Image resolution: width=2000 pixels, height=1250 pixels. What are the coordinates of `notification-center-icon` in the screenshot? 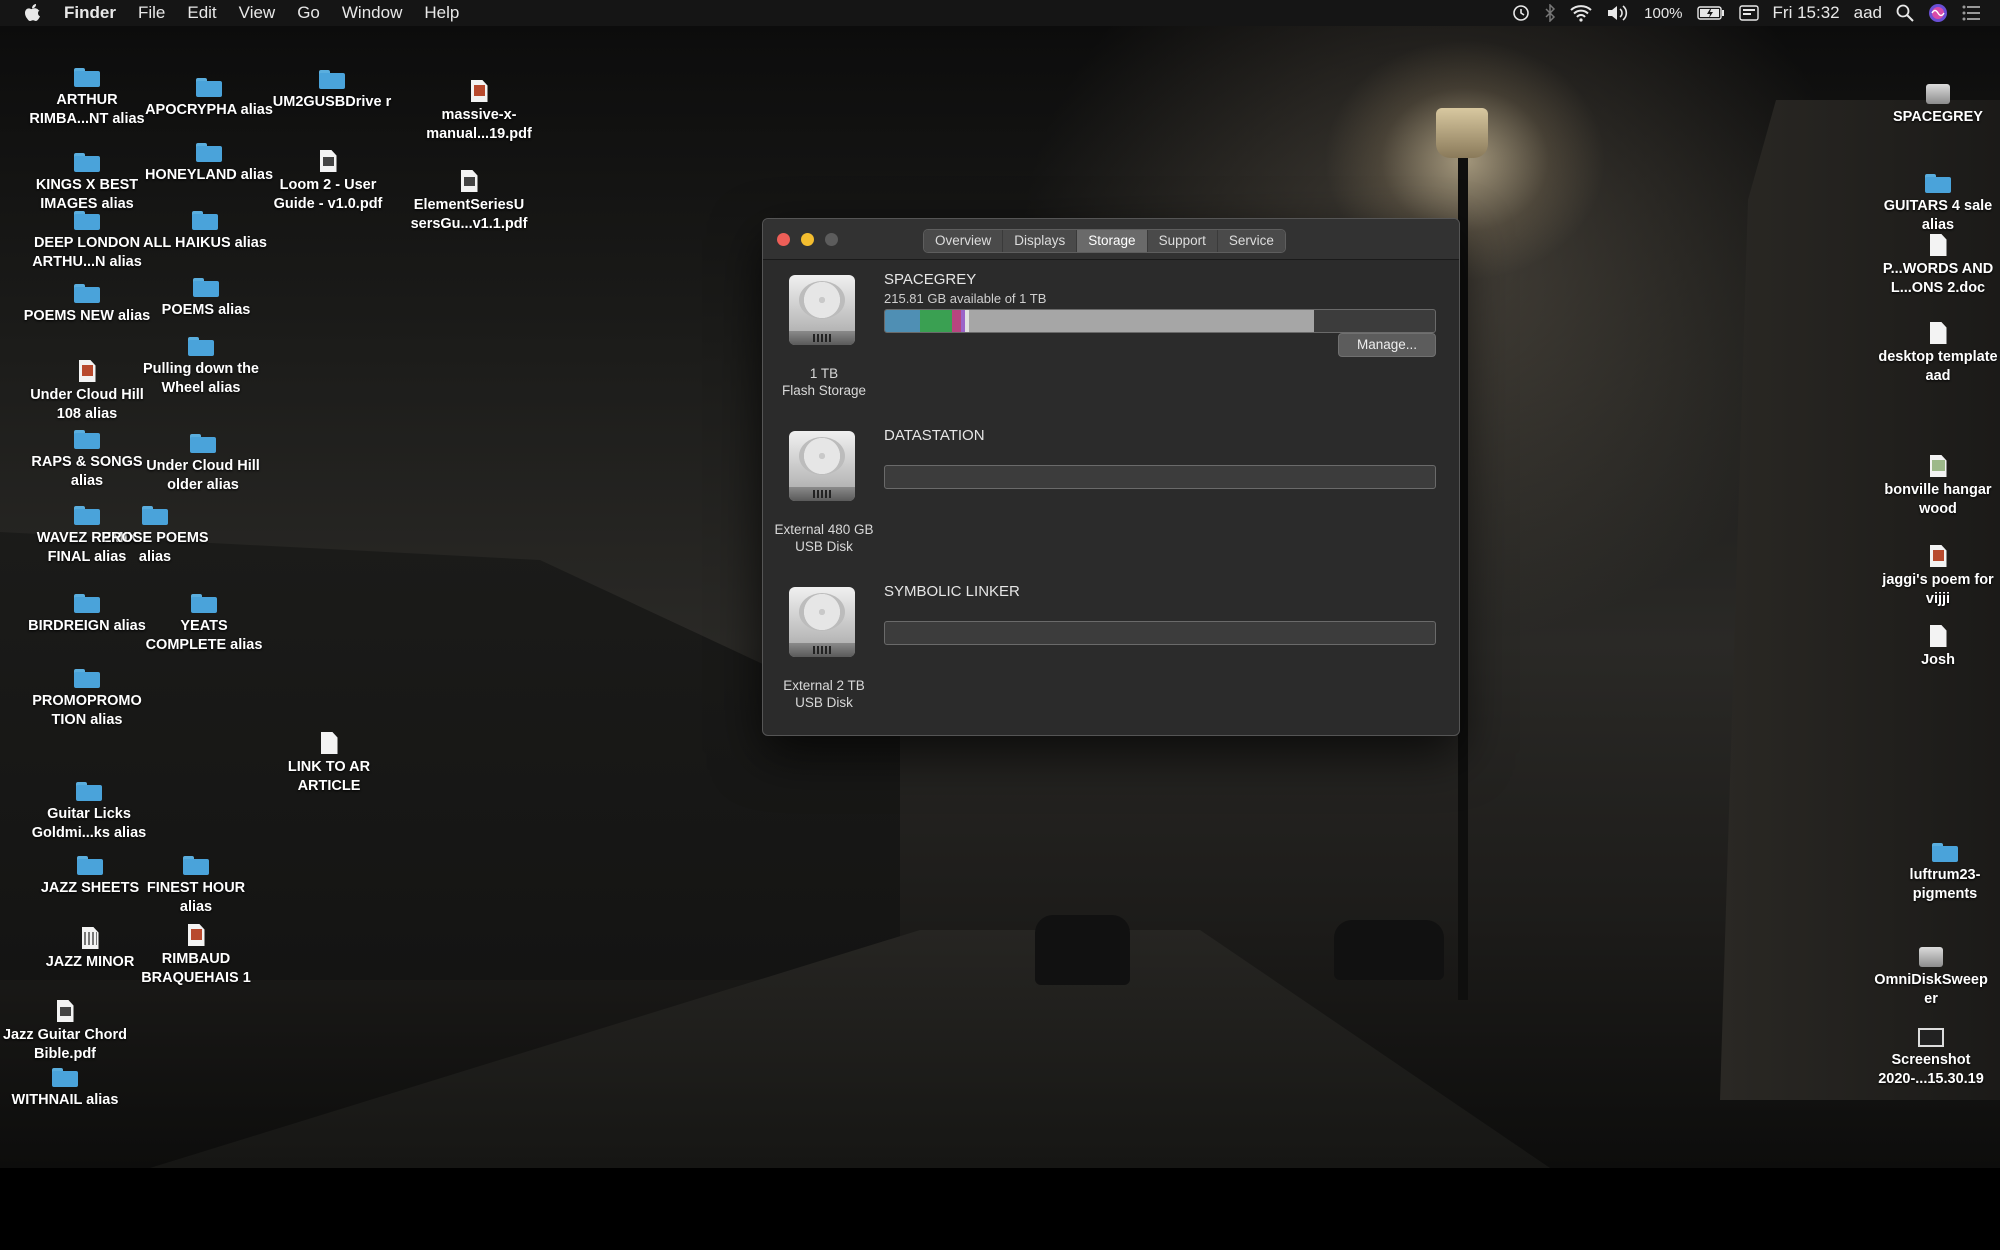 It's located at (1971, 13).